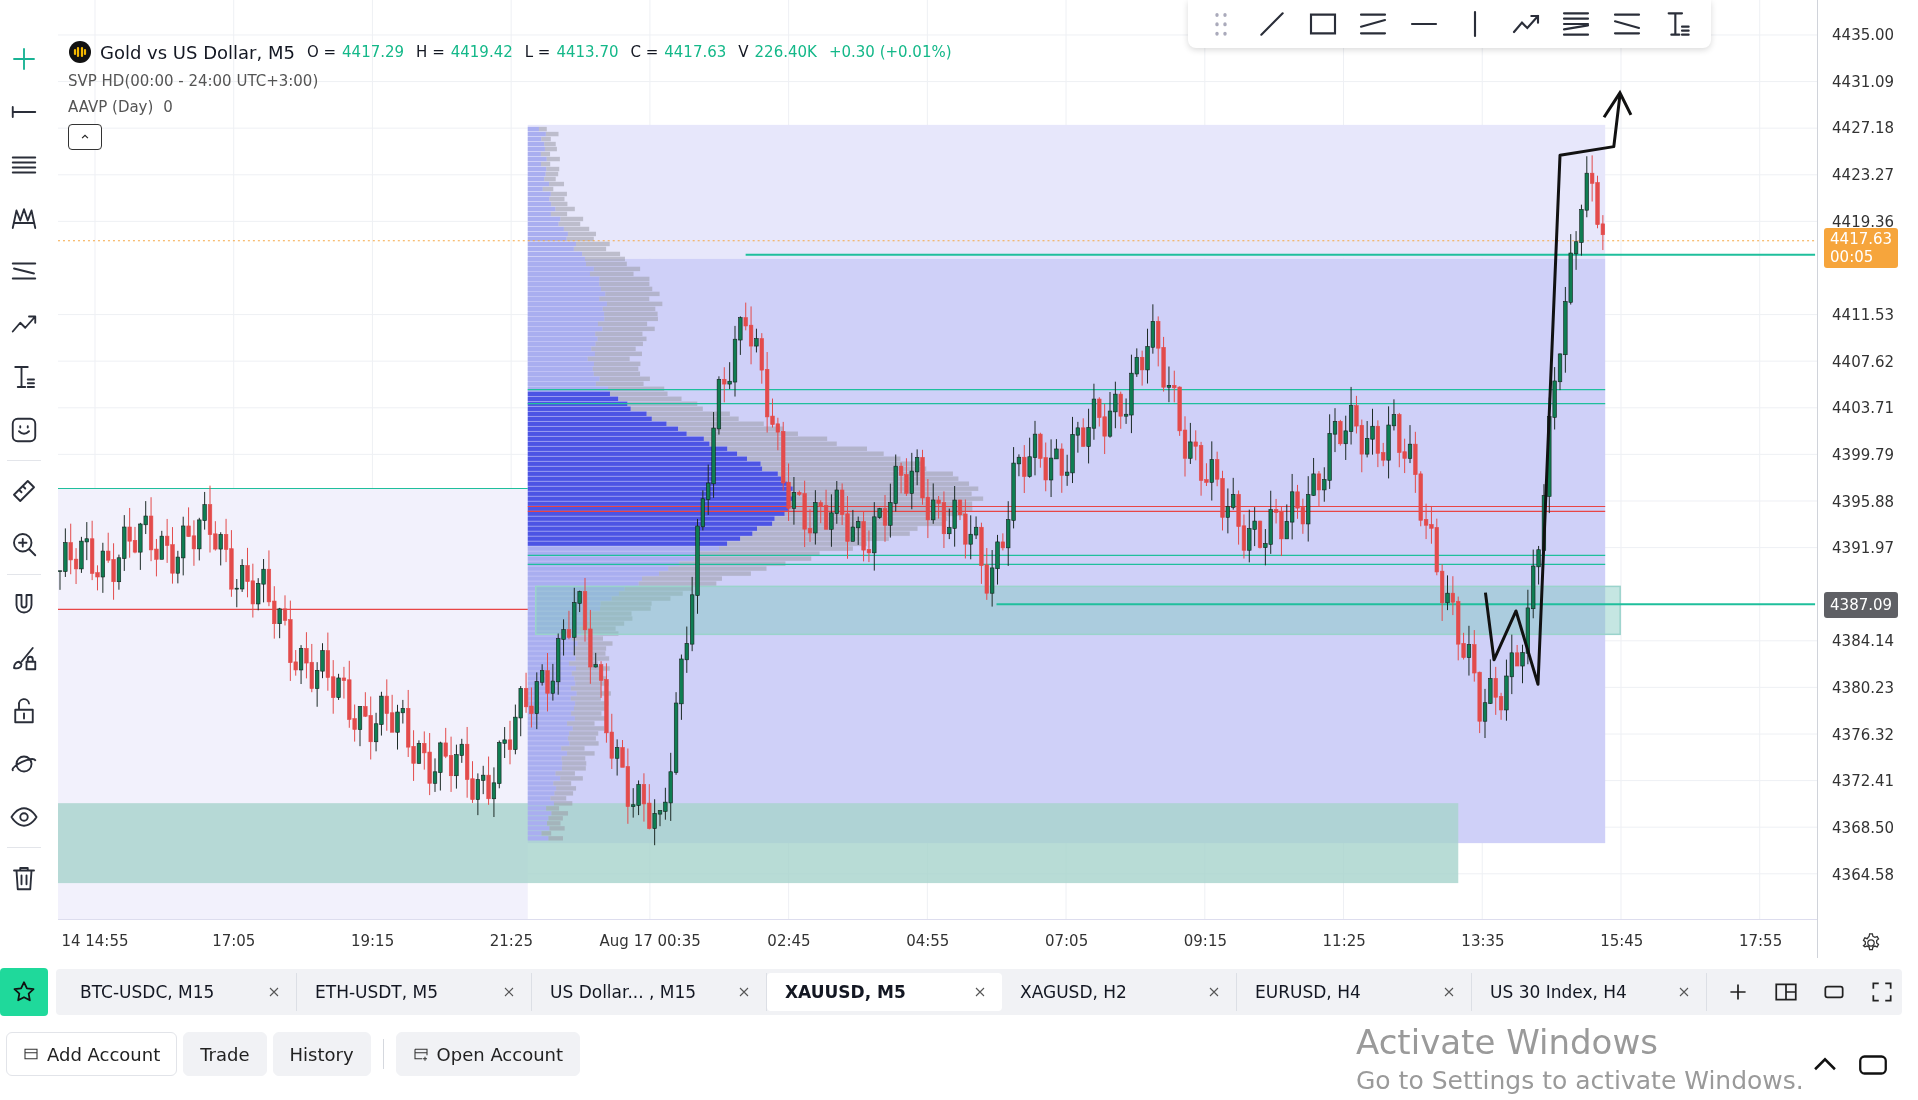 This screenshot has height=1100, width=1918. I want to click on favorites-button, so click(24, 992).